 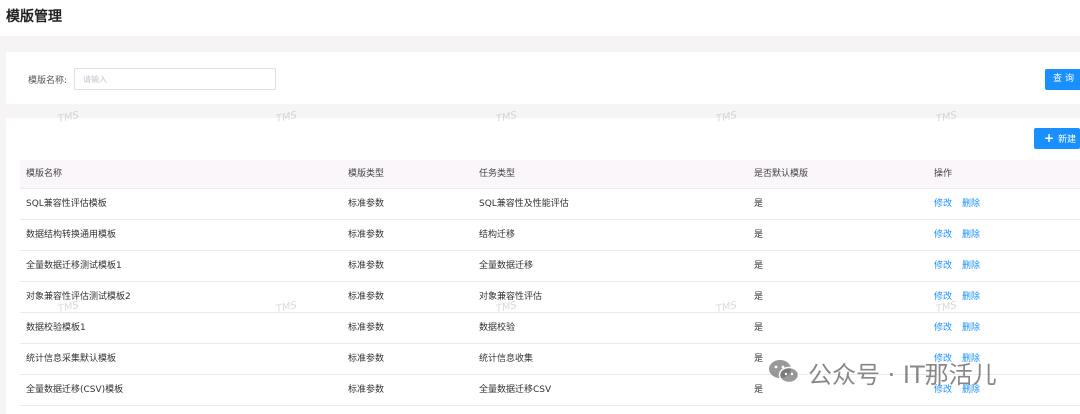 I want to click on cell-task-type: 数据校验, so click(x=497, y=328).